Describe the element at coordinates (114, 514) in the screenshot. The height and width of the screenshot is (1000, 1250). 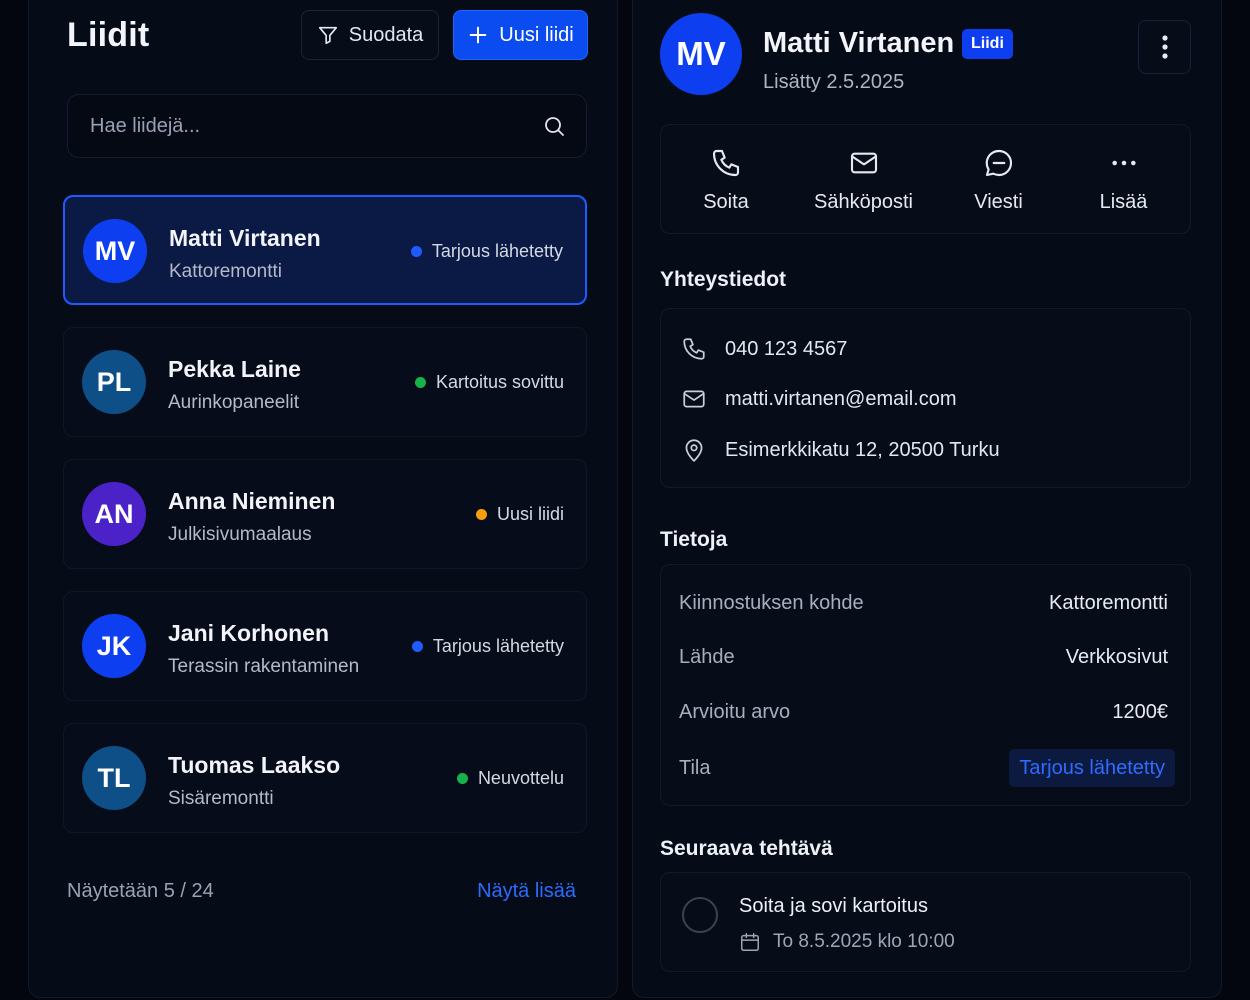
I see `avatar: AN` at that location.